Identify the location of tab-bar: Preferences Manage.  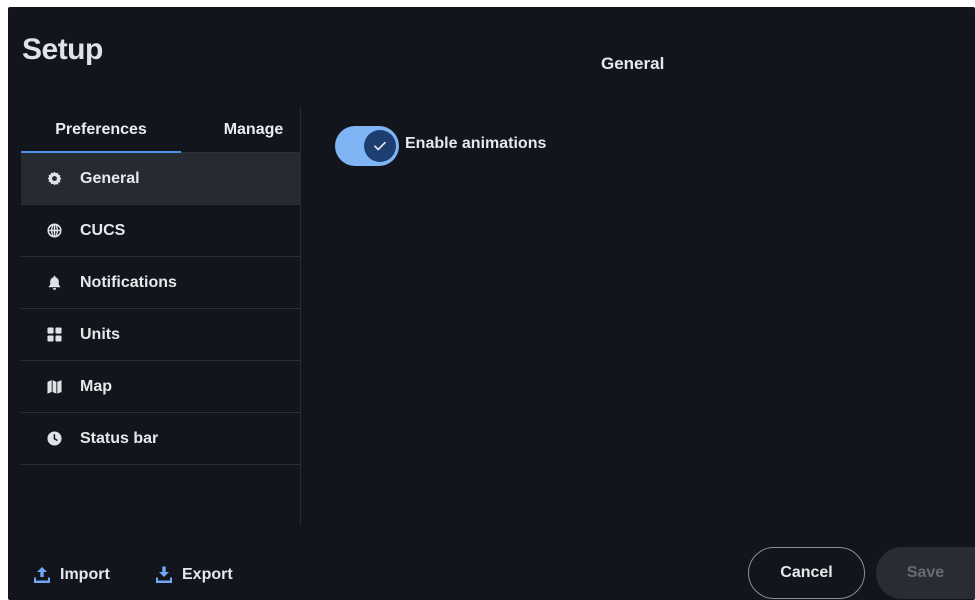
(160, 130).